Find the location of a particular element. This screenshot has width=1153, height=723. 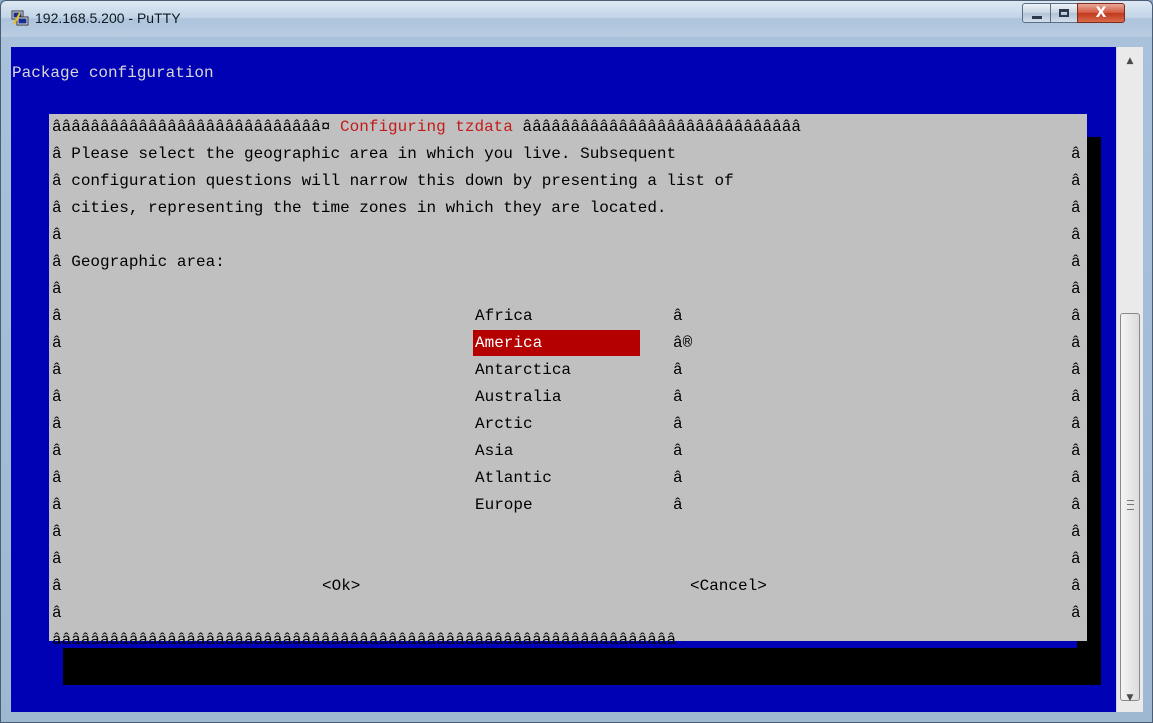

geographic-area-prompt: â Geographic area: is located at coordinates (138, 262).